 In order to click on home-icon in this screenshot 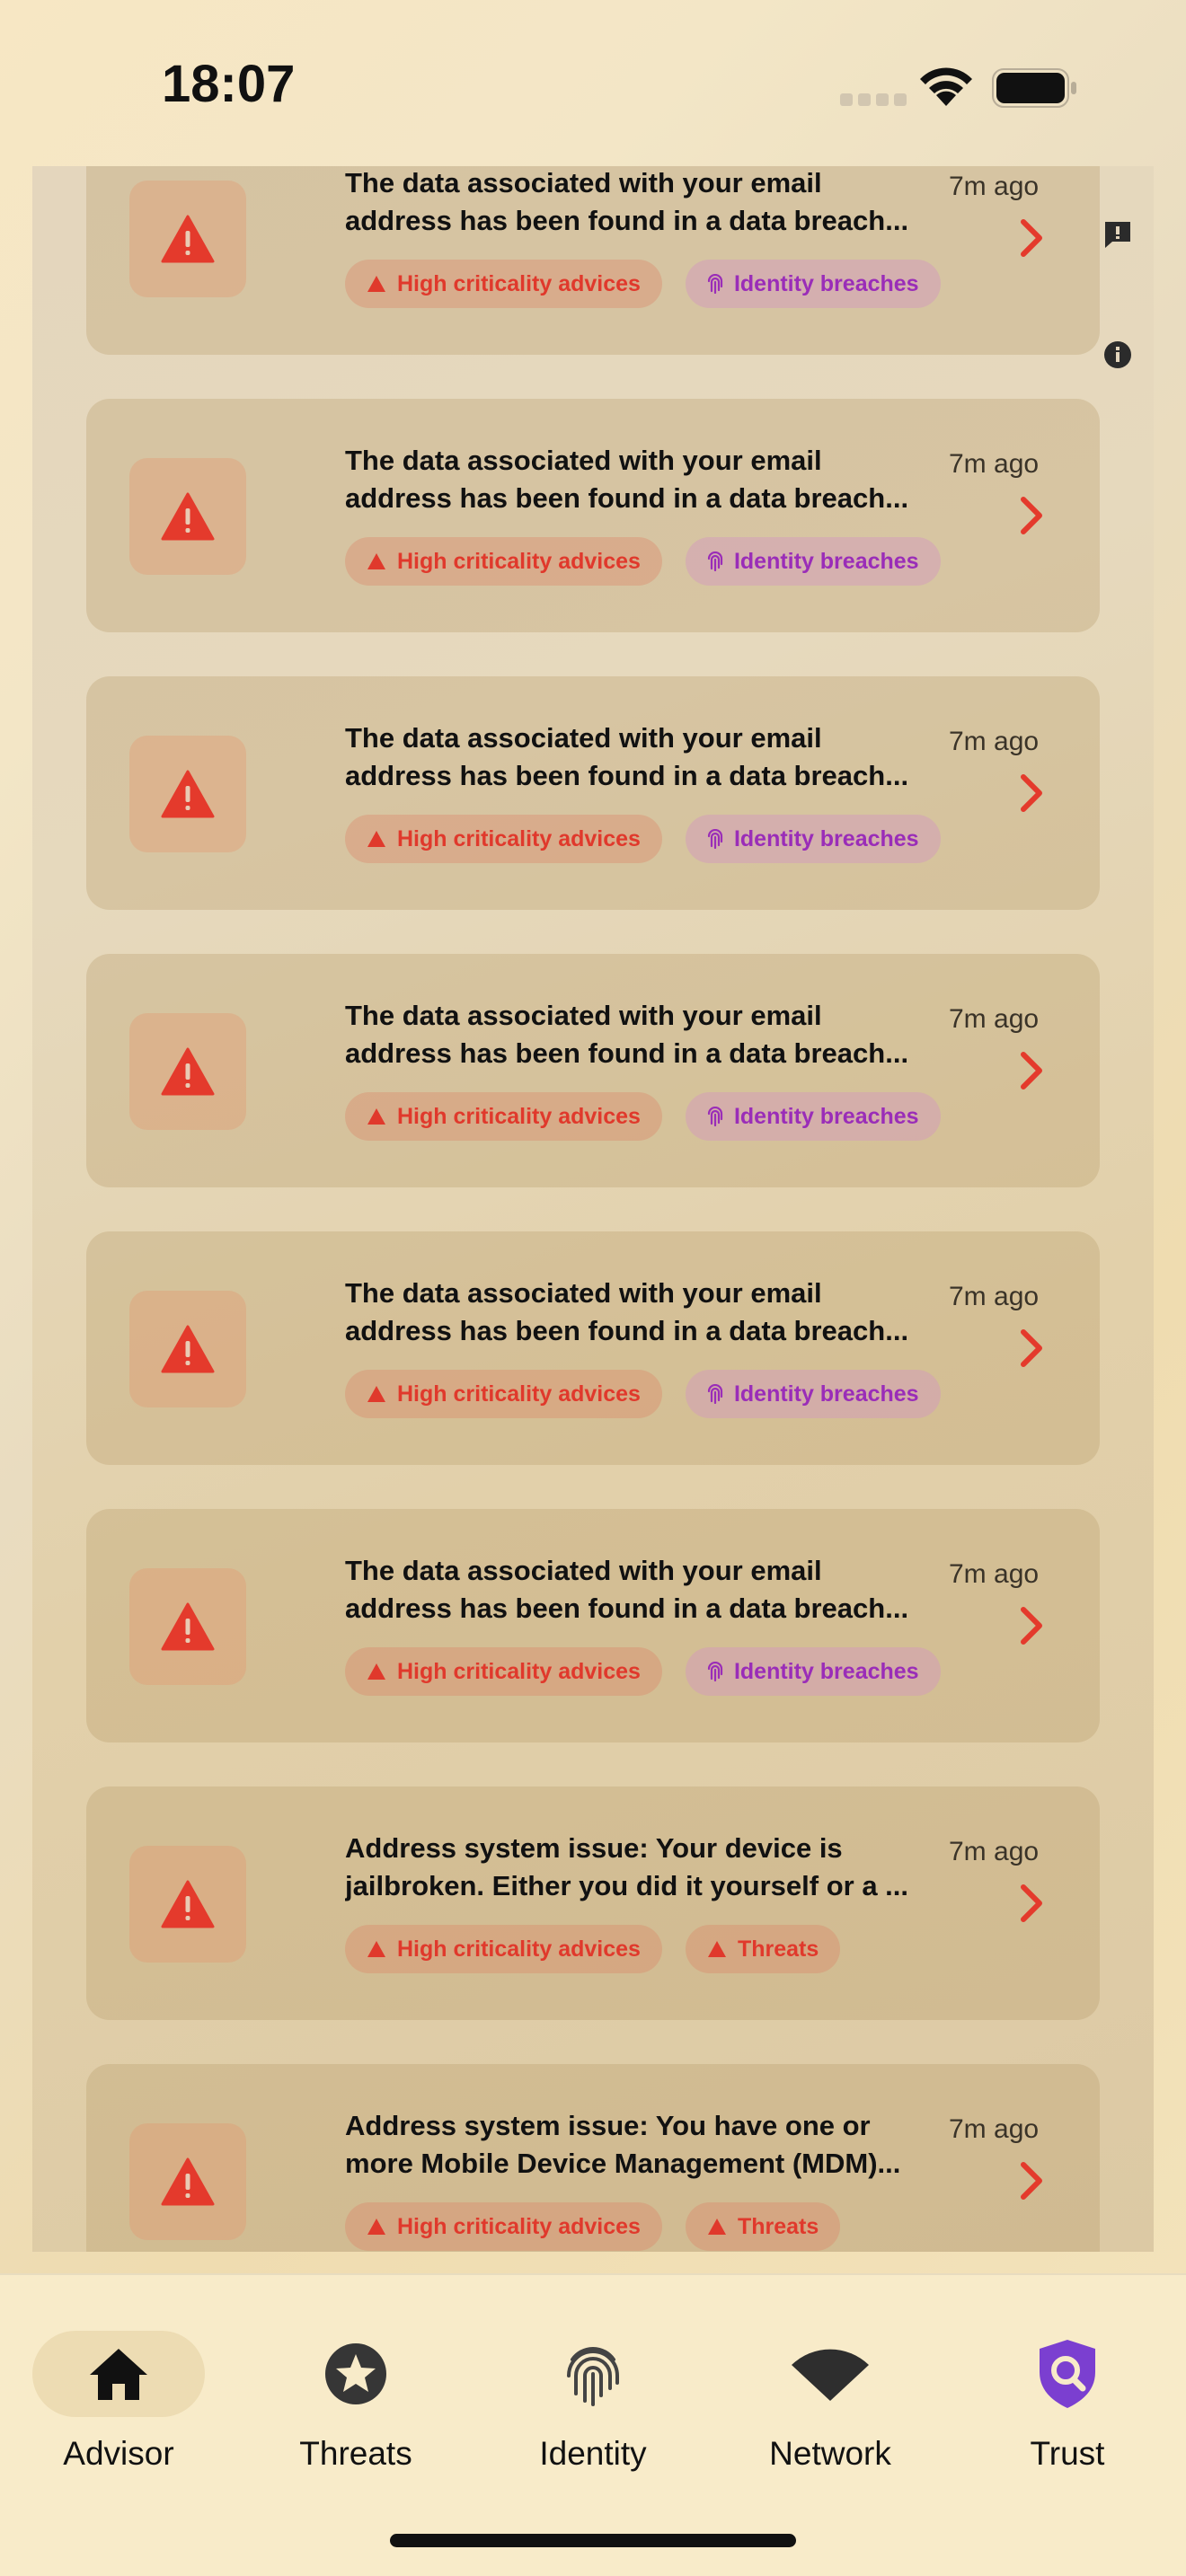, I will do `click(118, 2374)`.